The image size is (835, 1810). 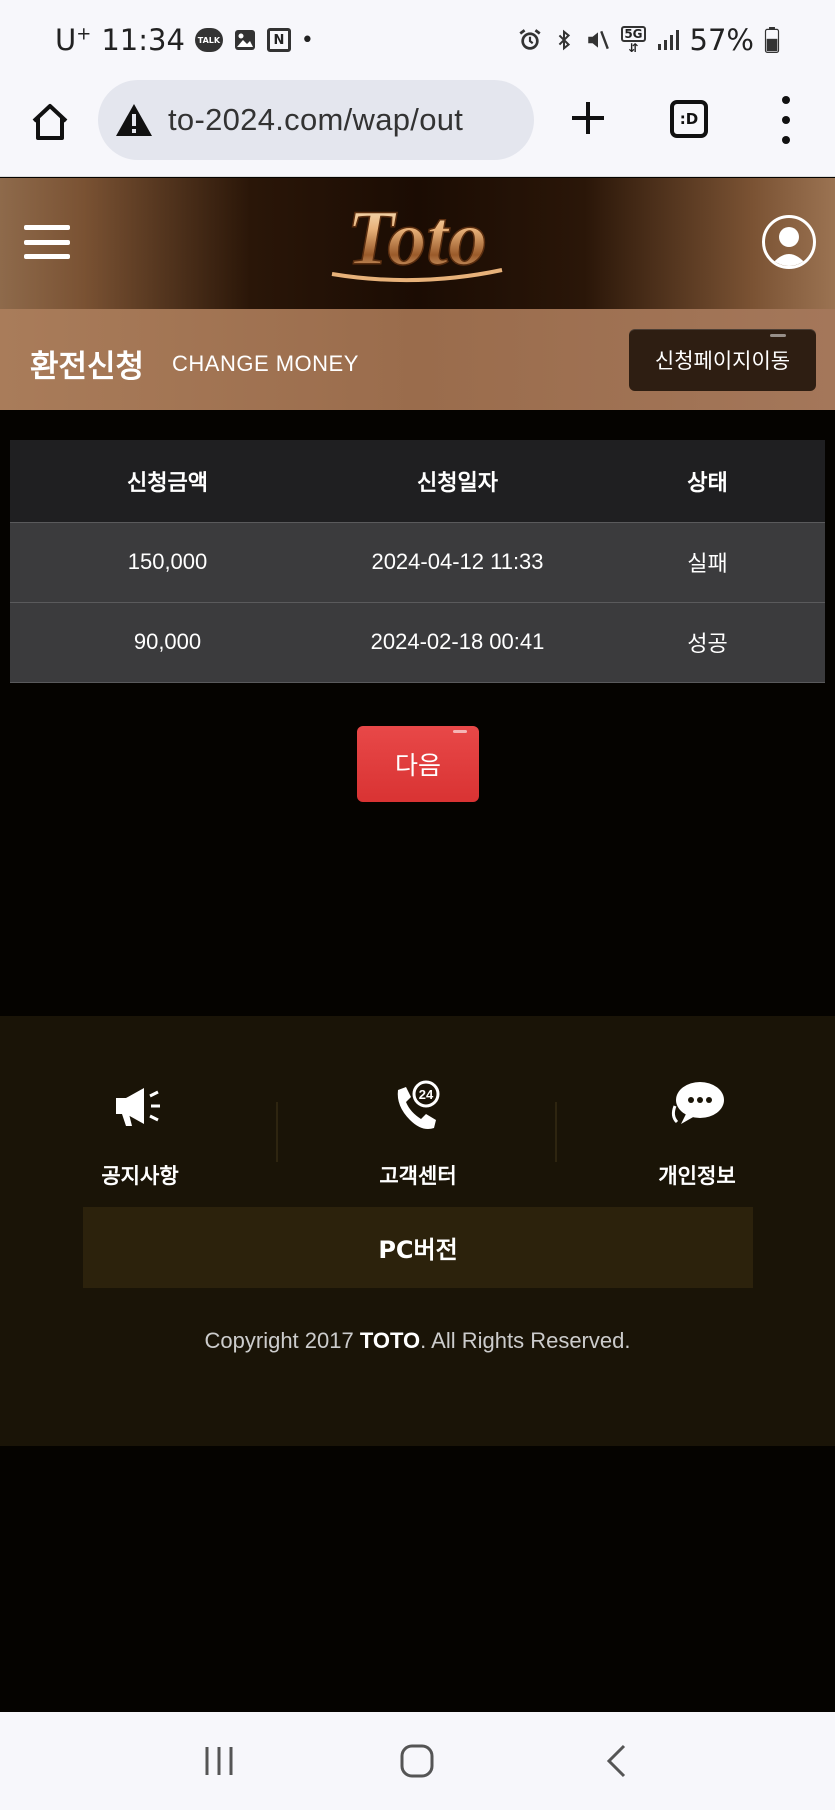 What do you see at coordinates (87, 367) in the screenshot?
I see `page-title: 환전신청` at bounding box center [87, 367].